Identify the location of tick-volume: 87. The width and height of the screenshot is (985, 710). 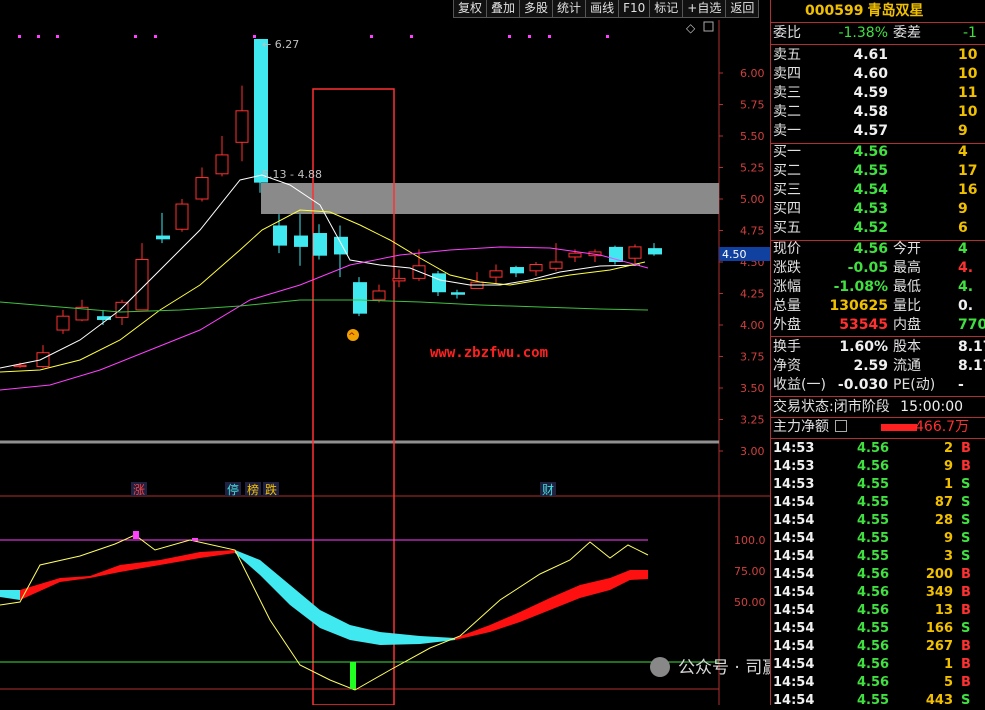
(943, 502).